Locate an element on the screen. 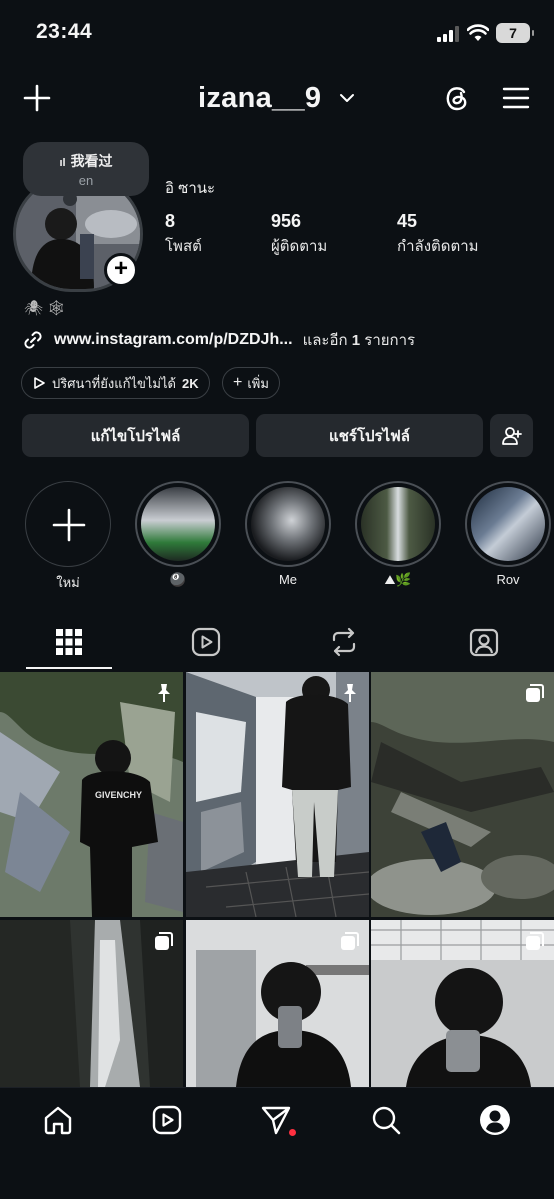  add-person-button is located at coordinates (511, 435).